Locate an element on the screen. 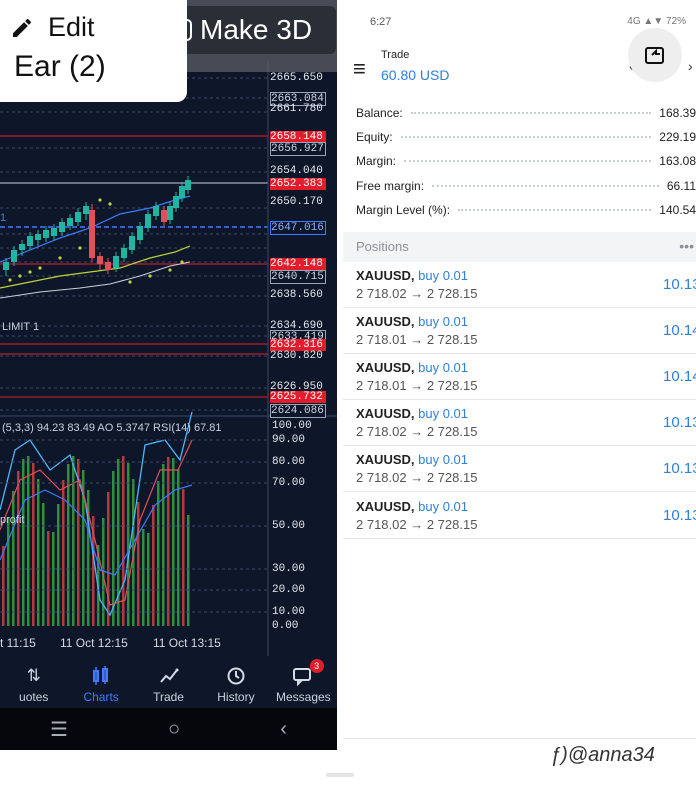 This screenshot has width=696, height=797. charts-icon is located at coordinates (101, 676).